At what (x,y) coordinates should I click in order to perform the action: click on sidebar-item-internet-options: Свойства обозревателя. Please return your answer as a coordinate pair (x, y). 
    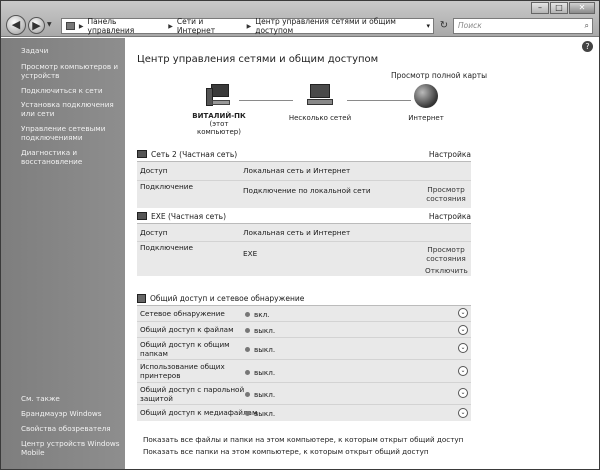
    Looking at the image, I should click on (71, 428).